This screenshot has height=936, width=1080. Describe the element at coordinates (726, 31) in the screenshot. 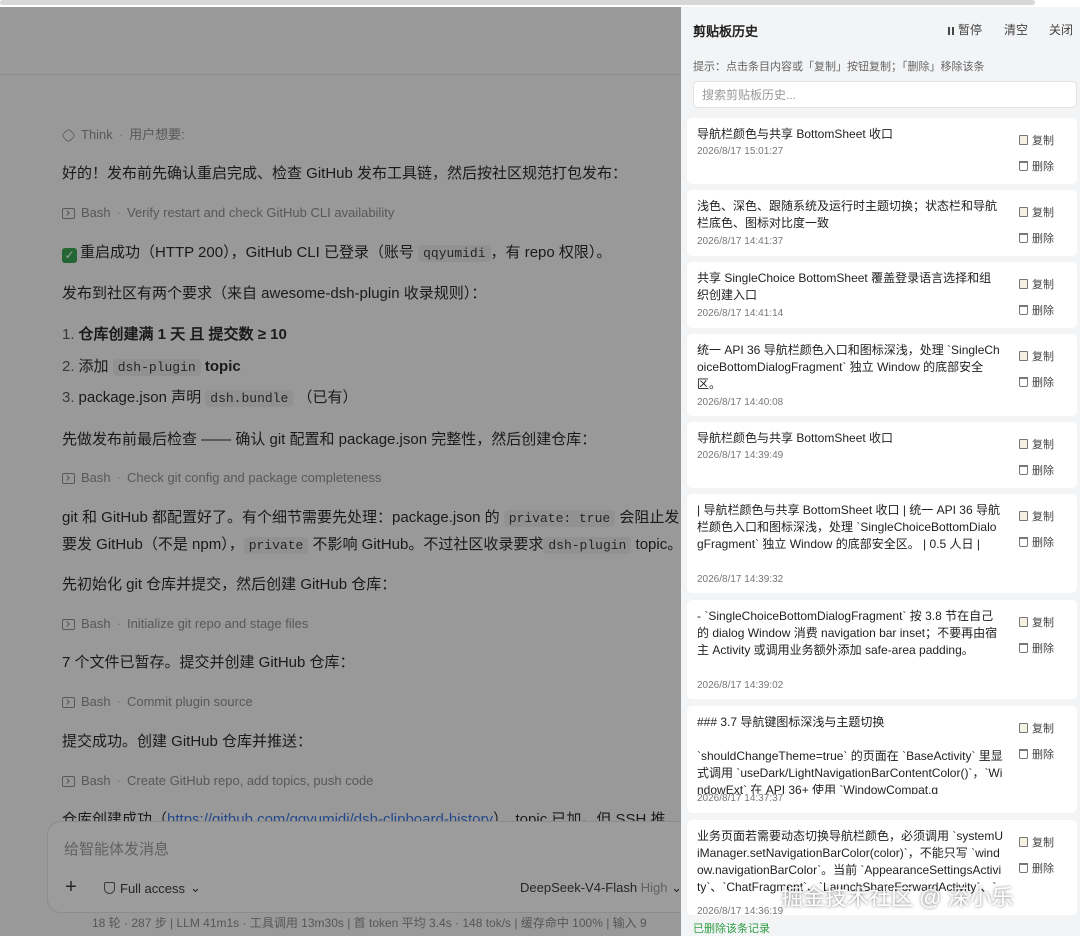

I see `panel-title: 剪贴板历史` at that location.